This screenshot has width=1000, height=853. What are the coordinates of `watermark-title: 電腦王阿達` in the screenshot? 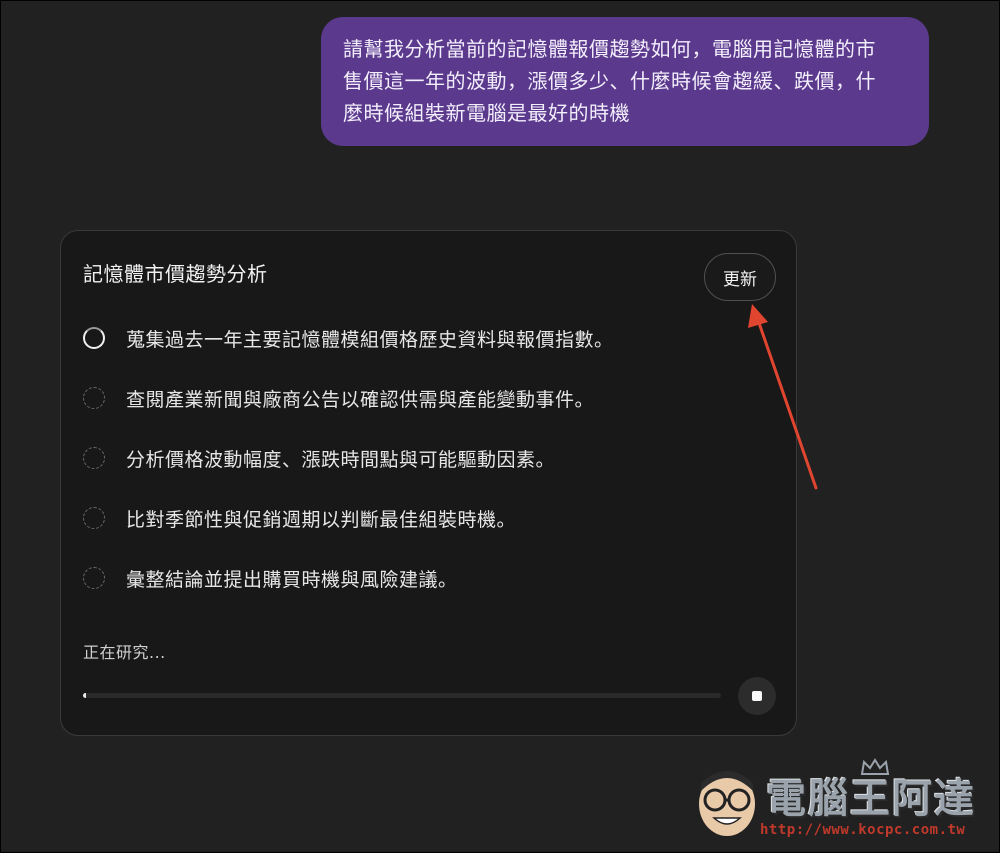 It's located at (871, 799).